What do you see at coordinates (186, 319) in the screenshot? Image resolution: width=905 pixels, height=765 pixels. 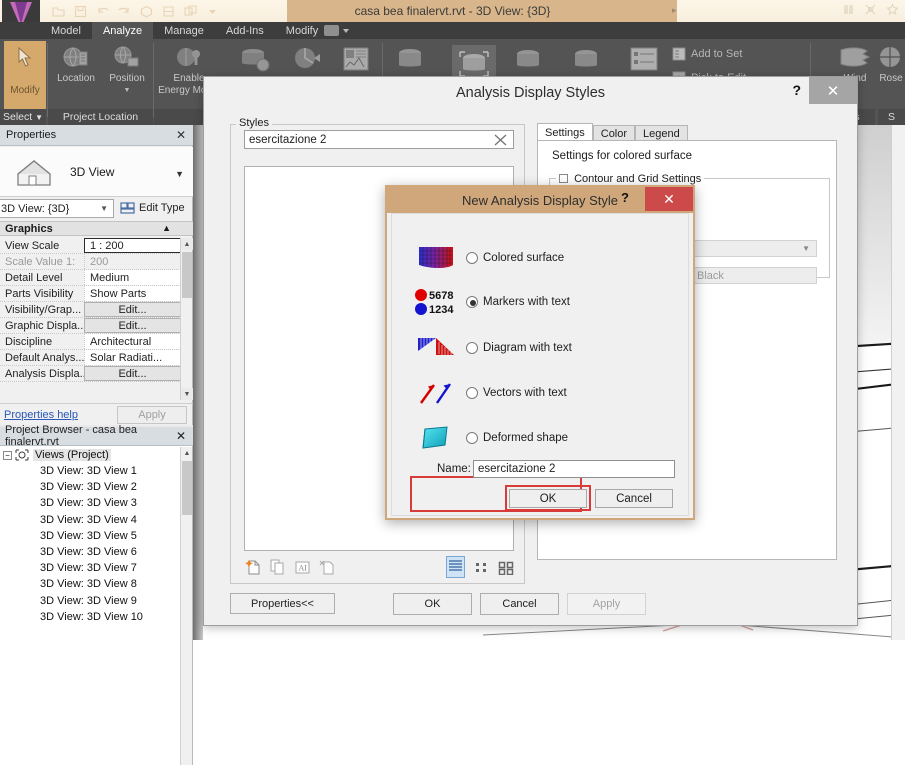 I see `properties-scrollbar: ▲ ▼` at bounding box center [186, 319].